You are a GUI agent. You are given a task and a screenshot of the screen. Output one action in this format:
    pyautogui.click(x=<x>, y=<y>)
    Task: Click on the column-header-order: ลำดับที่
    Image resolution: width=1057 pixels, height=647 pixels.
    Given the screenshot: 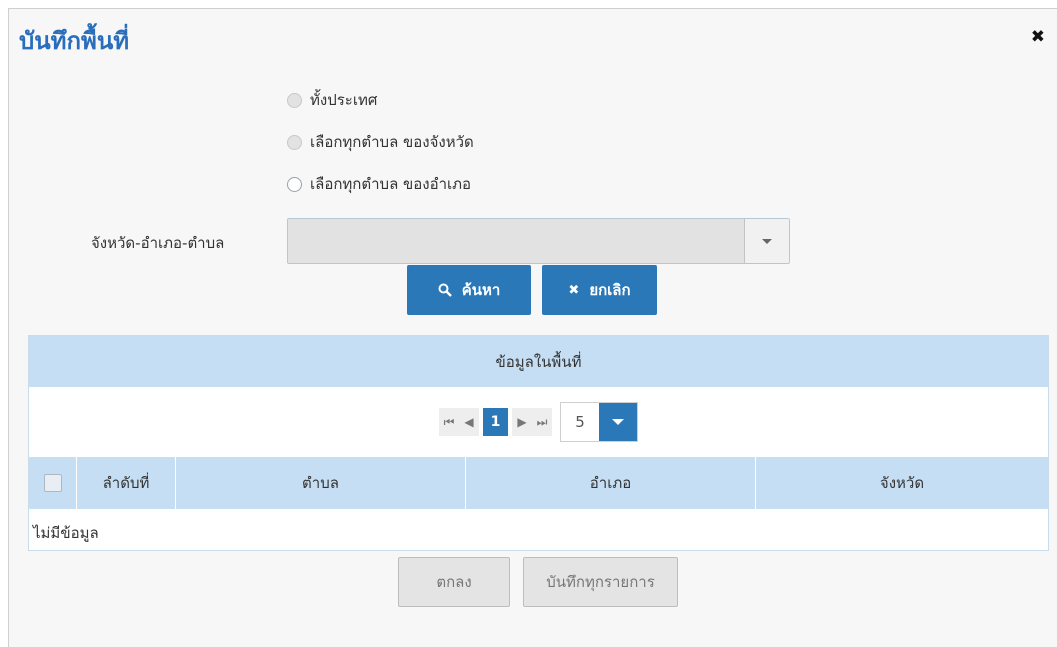 What is the action you would take?
    pyautogui.click(x=126, y=483)
    